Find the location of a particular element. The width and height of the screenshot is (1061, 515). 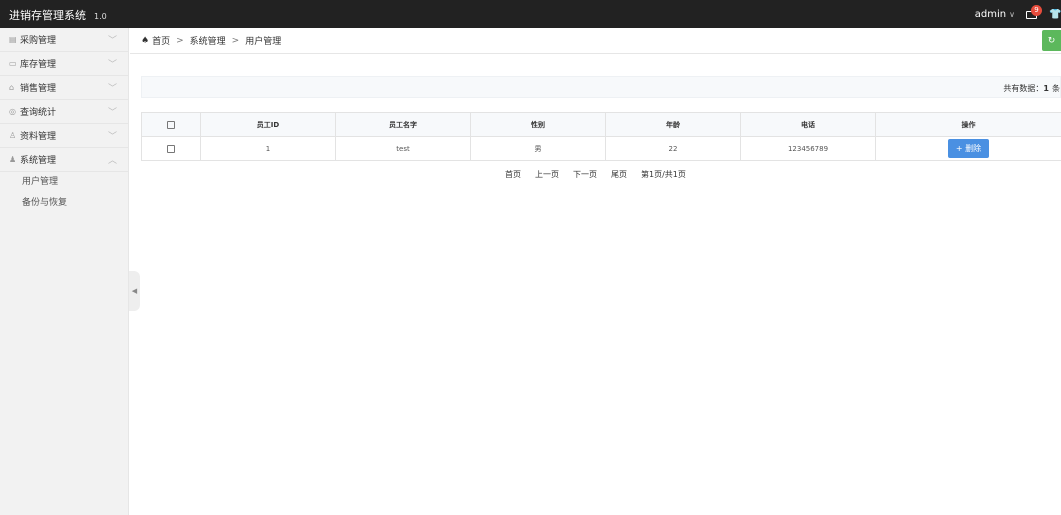

refresh-button: ↻ is located at coordinates (1051, 40).